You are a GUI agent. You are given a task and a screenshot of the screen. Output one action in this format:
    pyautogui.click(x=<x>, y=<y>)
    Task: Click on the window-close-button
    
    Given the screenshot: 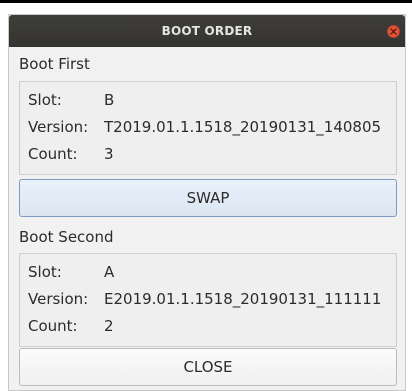 What is the action you would take?
    pyautogui.click(x=393, y=31)
    